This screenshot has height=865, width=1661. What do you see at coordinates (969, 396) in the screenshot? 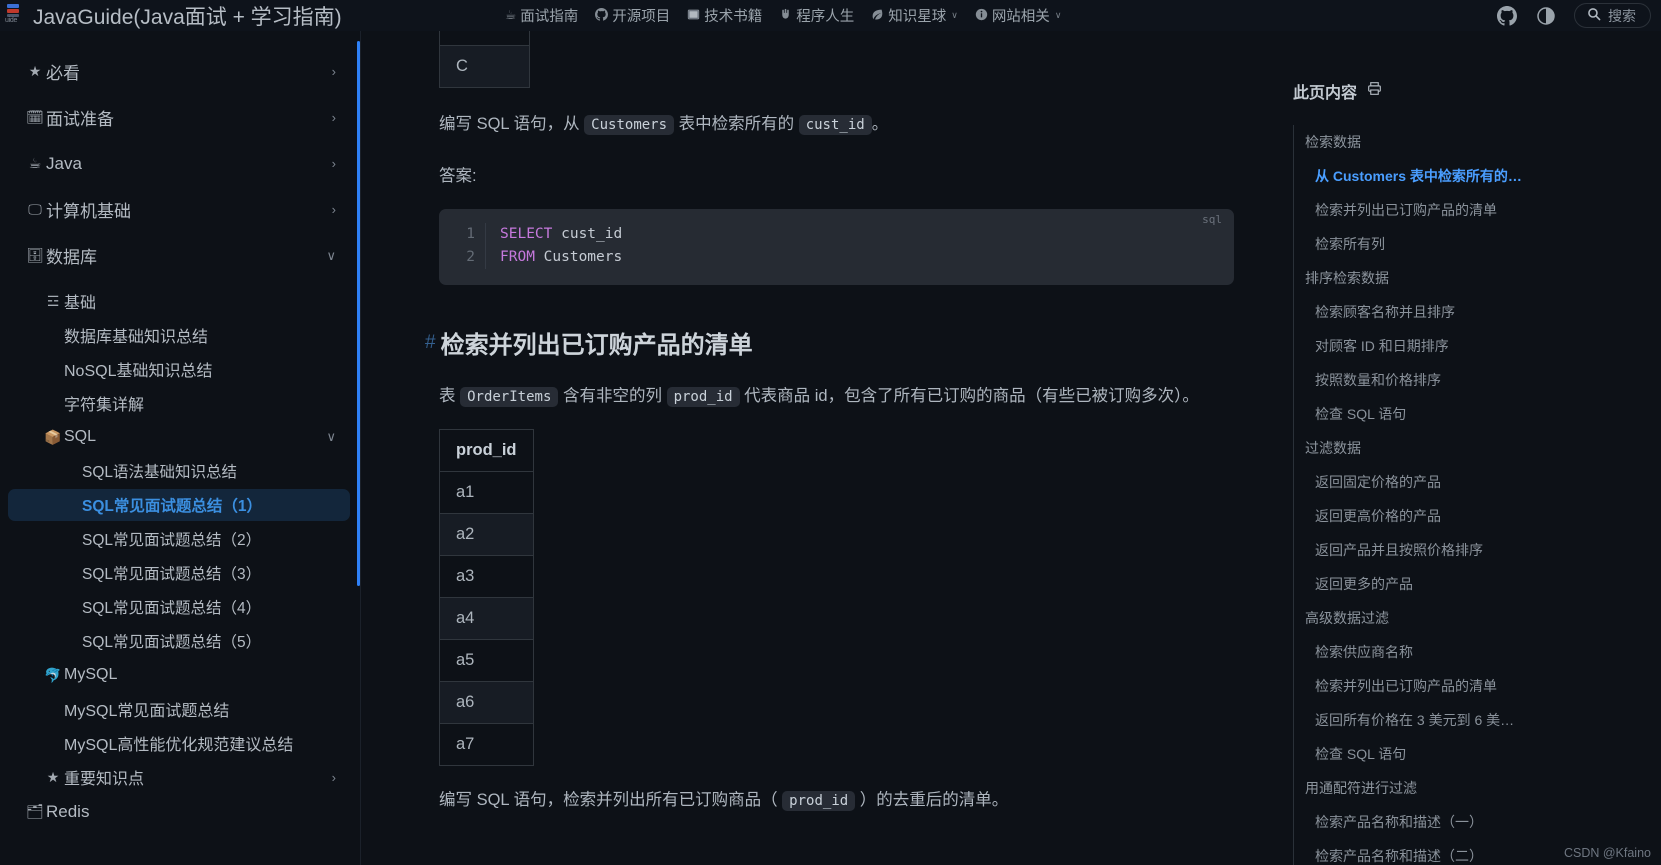
I see `text-seg: 代表商品 id，包含了所有已订购的商品（有些已被订购多次）。` at bounding box center [969, 396].